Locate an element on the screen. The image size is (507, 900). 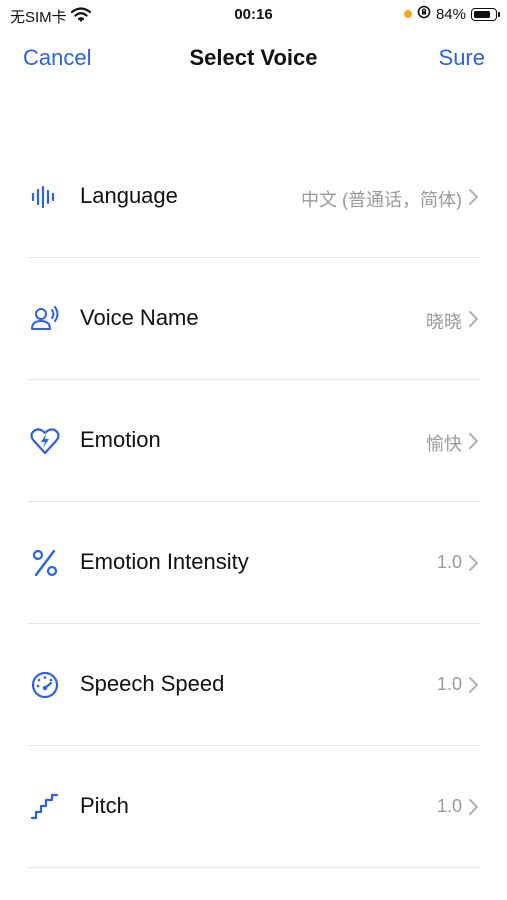
orientation-lock-icon is located at coordinates (424, 14).